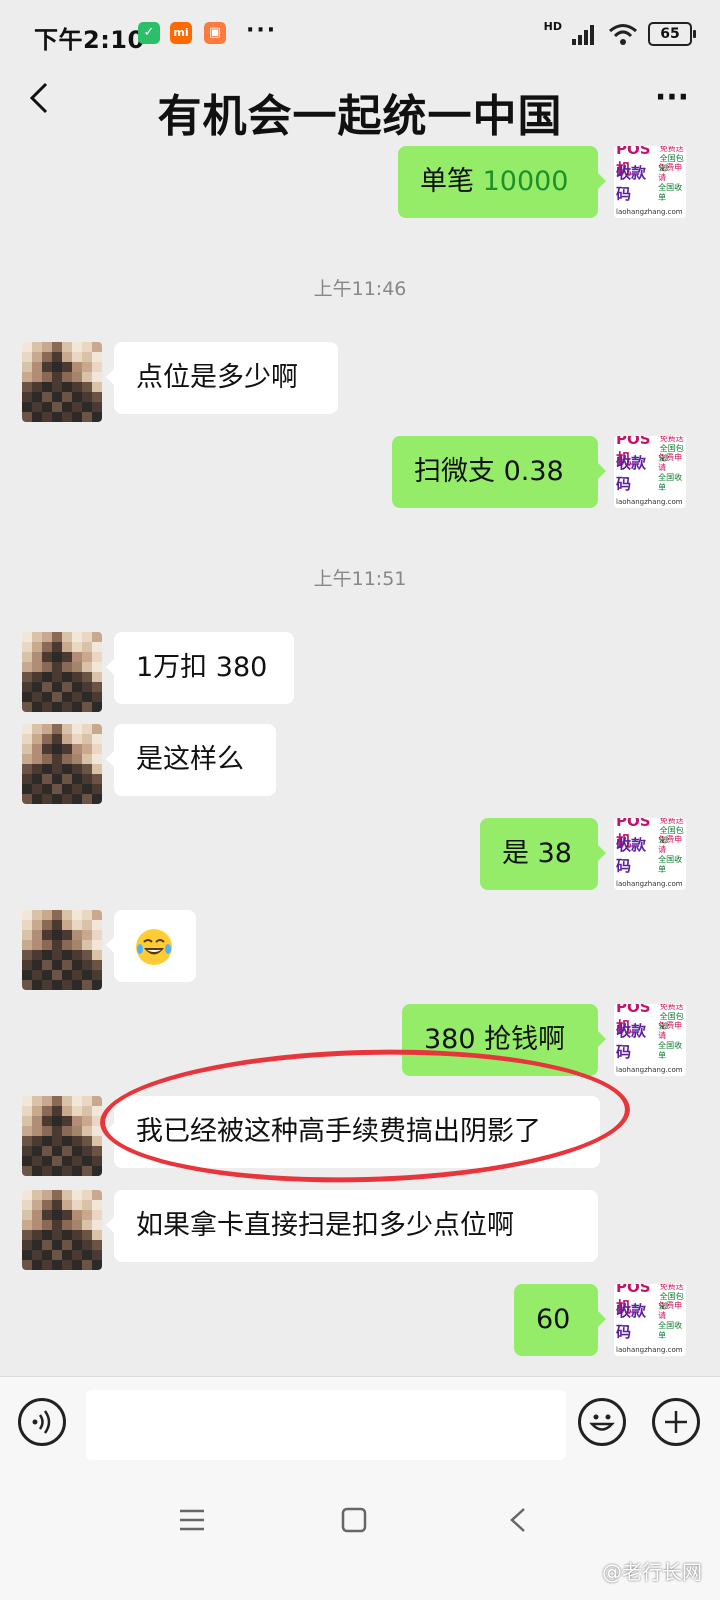 The image size is (720, 1600). What do you see at coordinates (325, 1225) in the screenshot?
I see `message-text: 如果拿卡直接扫是扣多少点位啊` at bounding box center [325, 1225].